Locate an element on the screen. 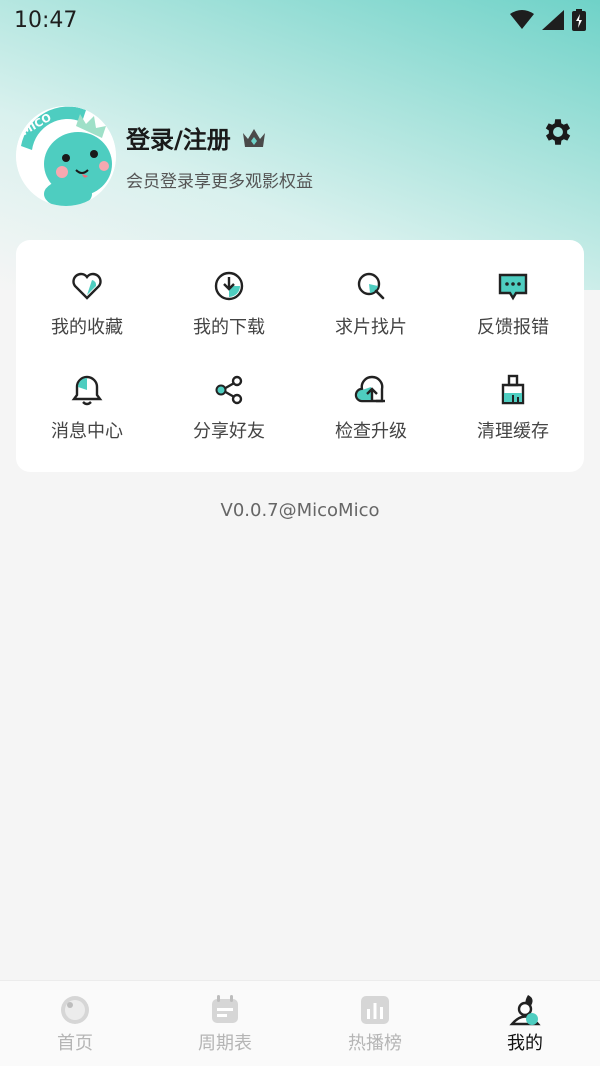 The height and width of the screenshot is (1066, 600). battery-icon is located at coordinates (579, 20).